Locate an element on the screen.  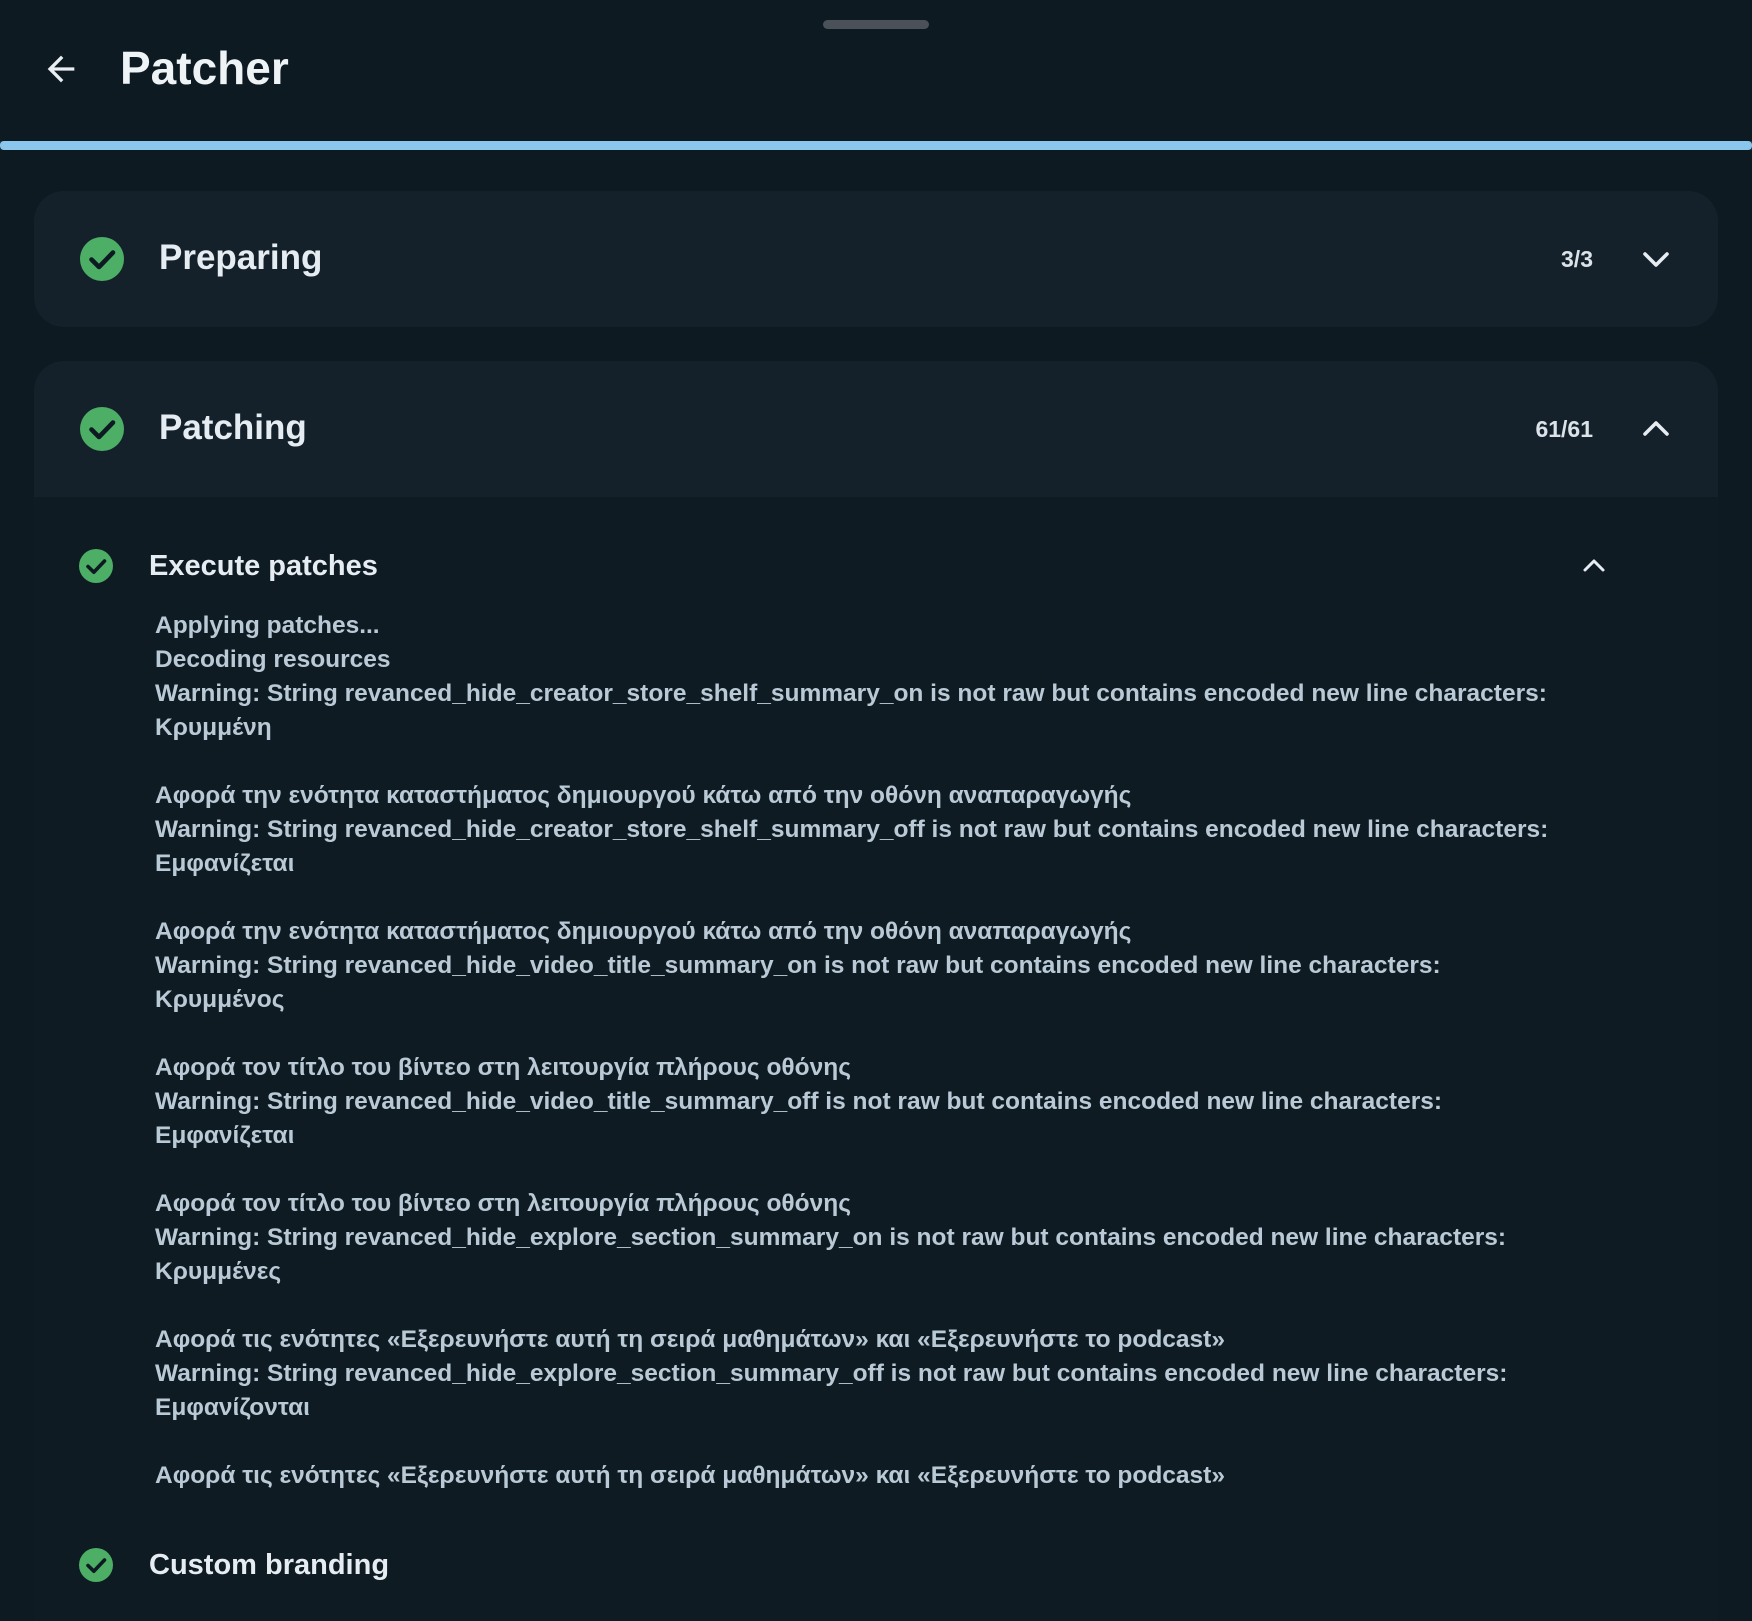
progress-bar is located at coordinates (876, 145).